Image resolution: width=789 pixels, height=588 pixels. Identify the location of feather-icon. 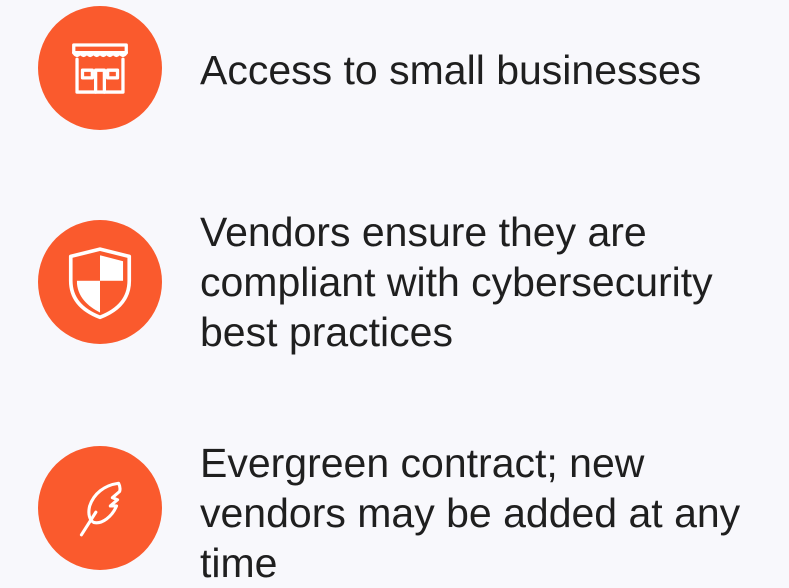
(100, 509).